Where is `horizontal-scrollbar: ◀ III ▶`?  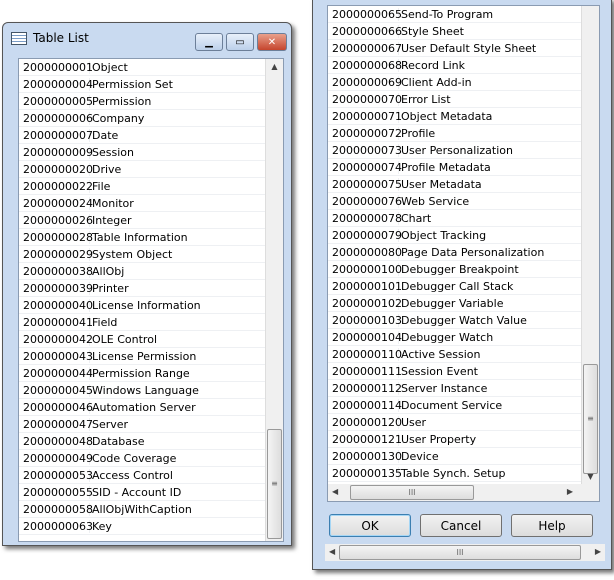
horizontal-scrollbar: ◀ III ▶ is located at coordinates (463, 492).